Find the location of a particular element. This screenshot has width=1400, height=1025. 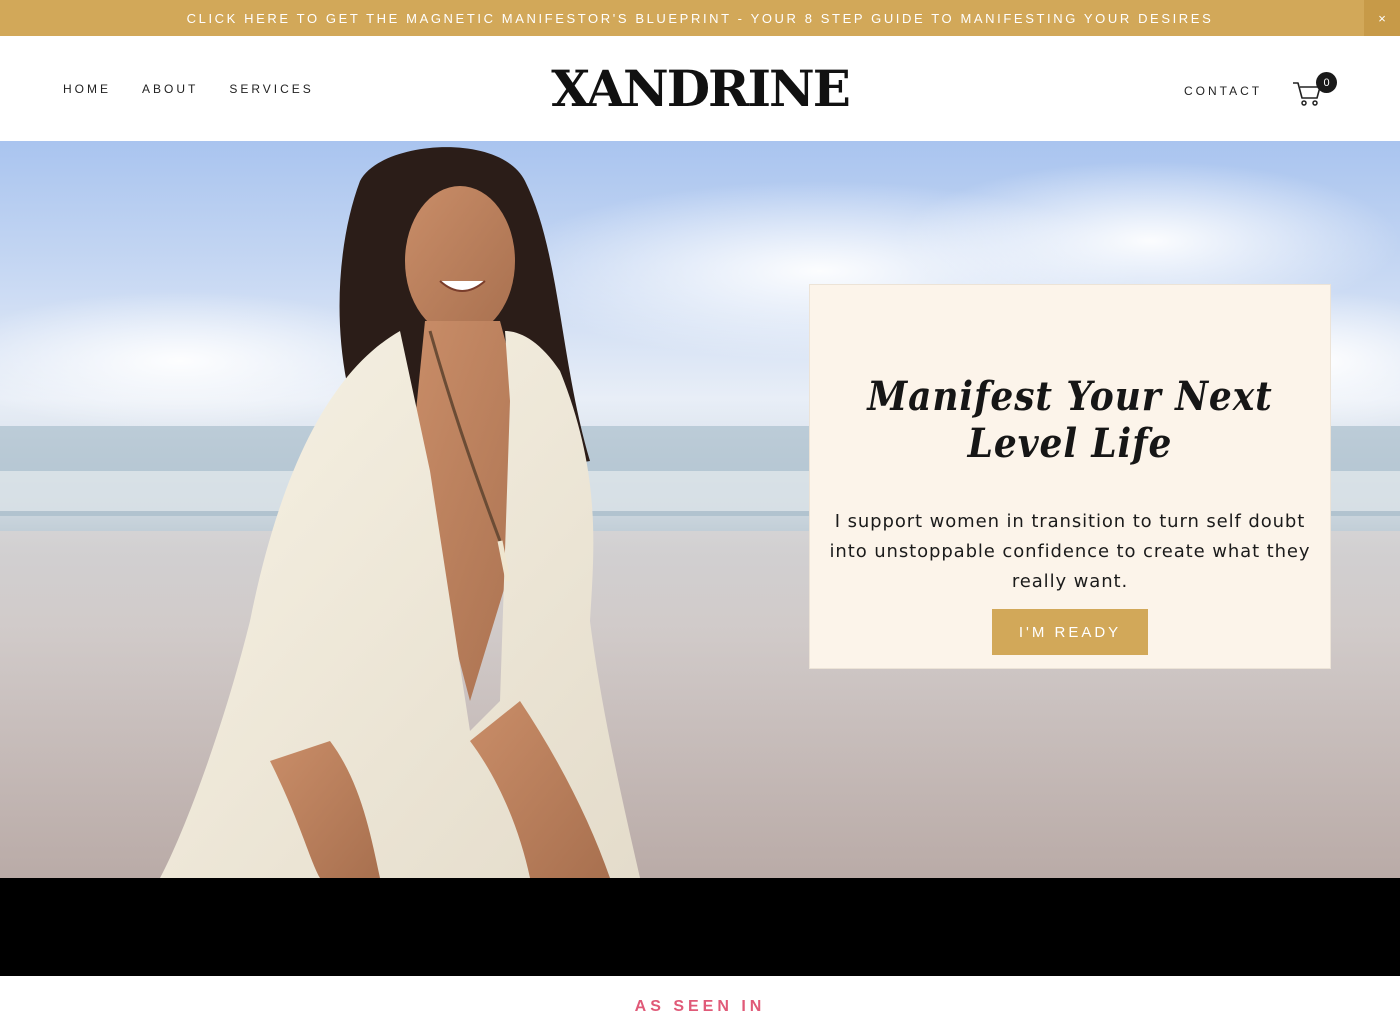

site-header: HOME ABOUT SERVICES XANDRINE CONTACT 0 is located at coordinates (700, 88).